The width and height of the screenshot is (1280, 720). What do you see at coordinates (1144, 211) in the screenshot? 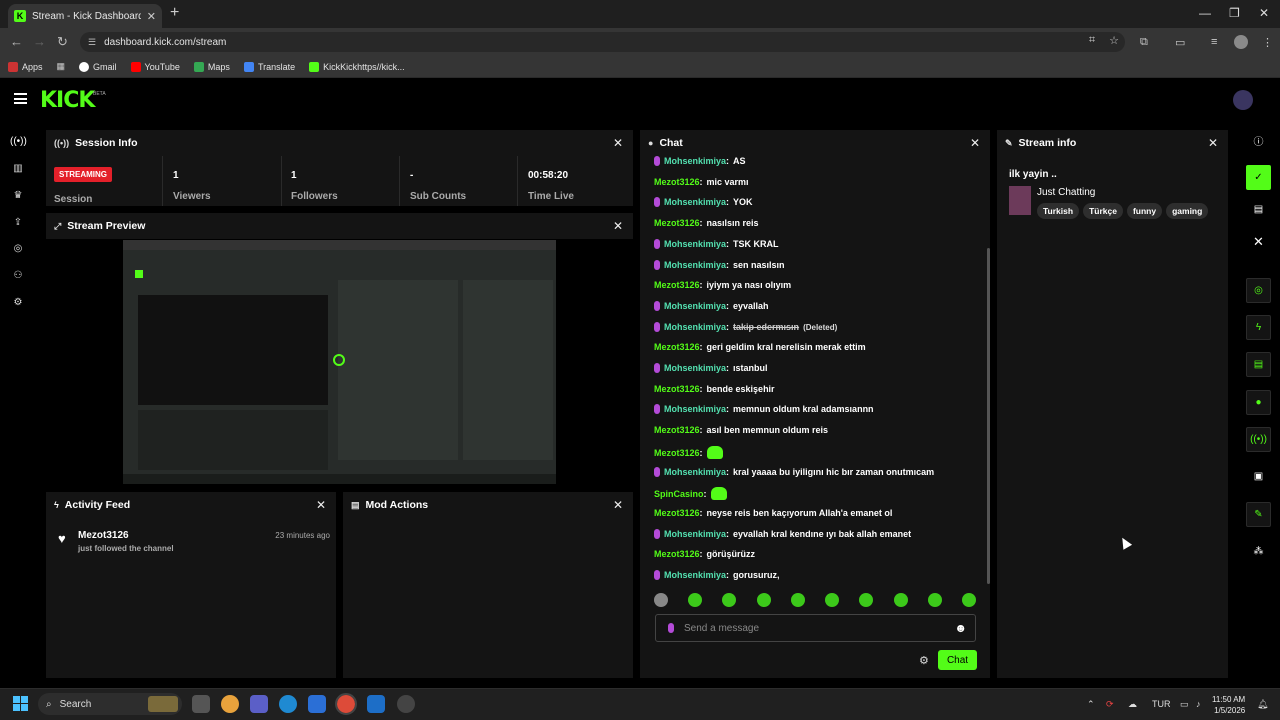
I see `tag: funny` at bounding box center [1144, 211].